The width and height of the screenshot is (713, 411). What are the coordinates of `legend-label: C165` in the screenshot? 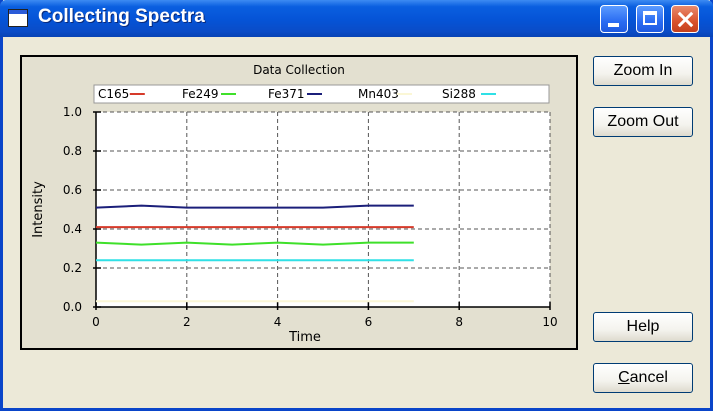 It's located at (113, 94).